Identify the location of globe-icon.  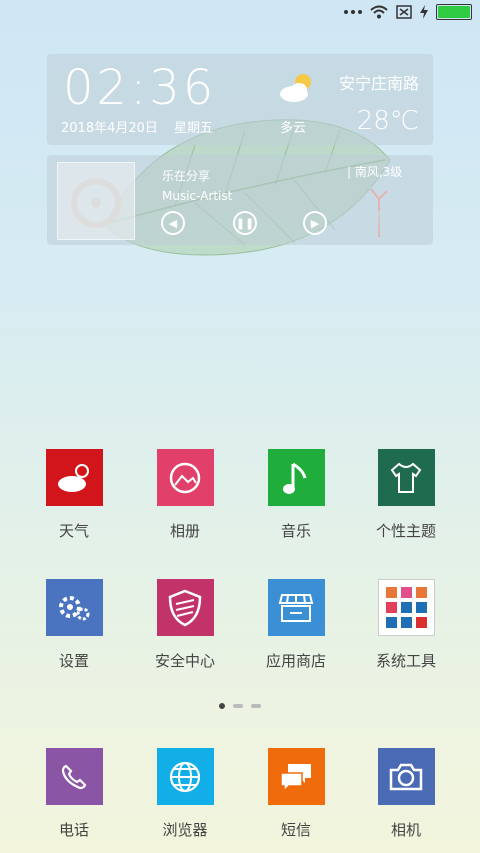
(185, 776).